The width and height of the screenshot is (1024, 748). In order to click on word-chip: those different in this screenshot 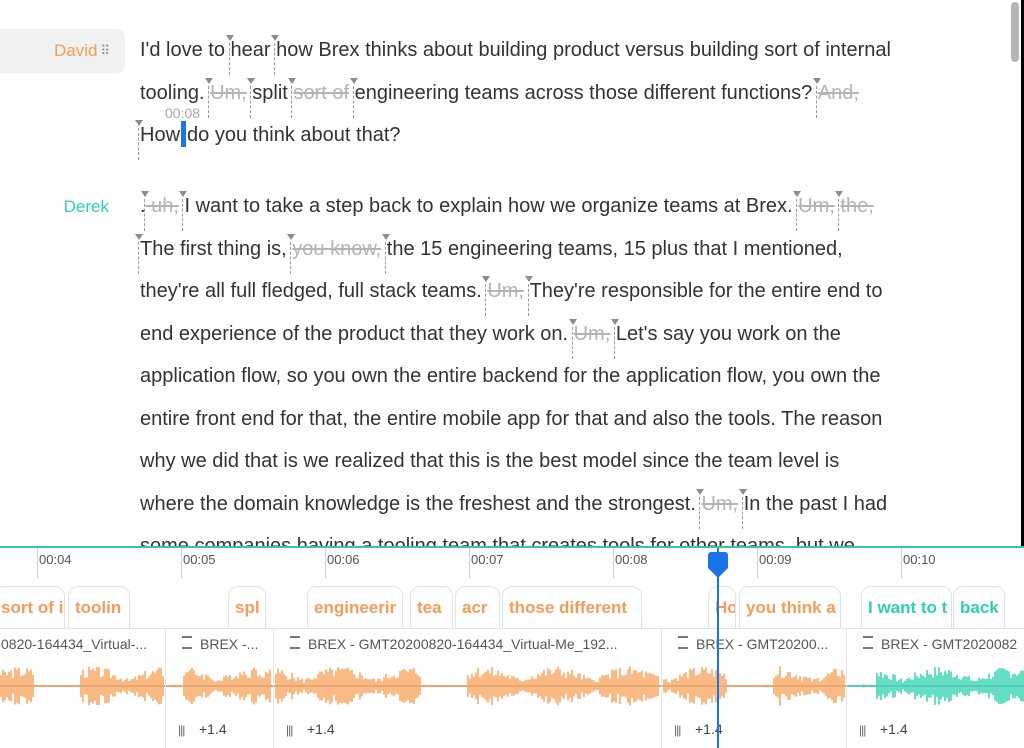, I will do `click(572, 608)`.